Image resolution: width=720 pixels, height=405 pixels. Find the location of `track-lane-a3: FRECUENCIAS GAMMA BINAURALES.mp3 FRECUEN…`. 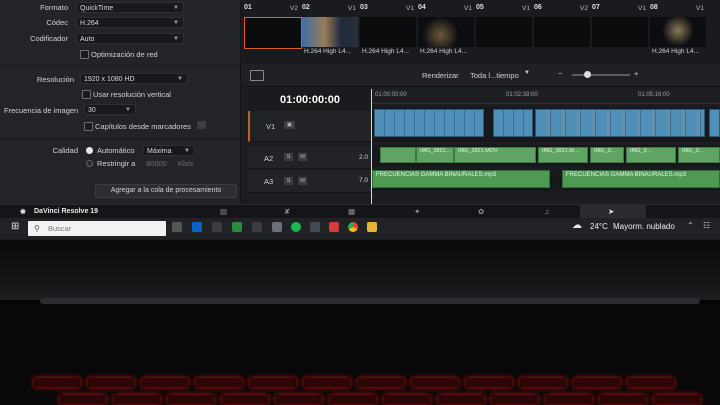

track-lane-a3: FRECUENCIAS GAMMA BINAURALES.mp3 FRECUEN… is located at coordinates (546, 180).